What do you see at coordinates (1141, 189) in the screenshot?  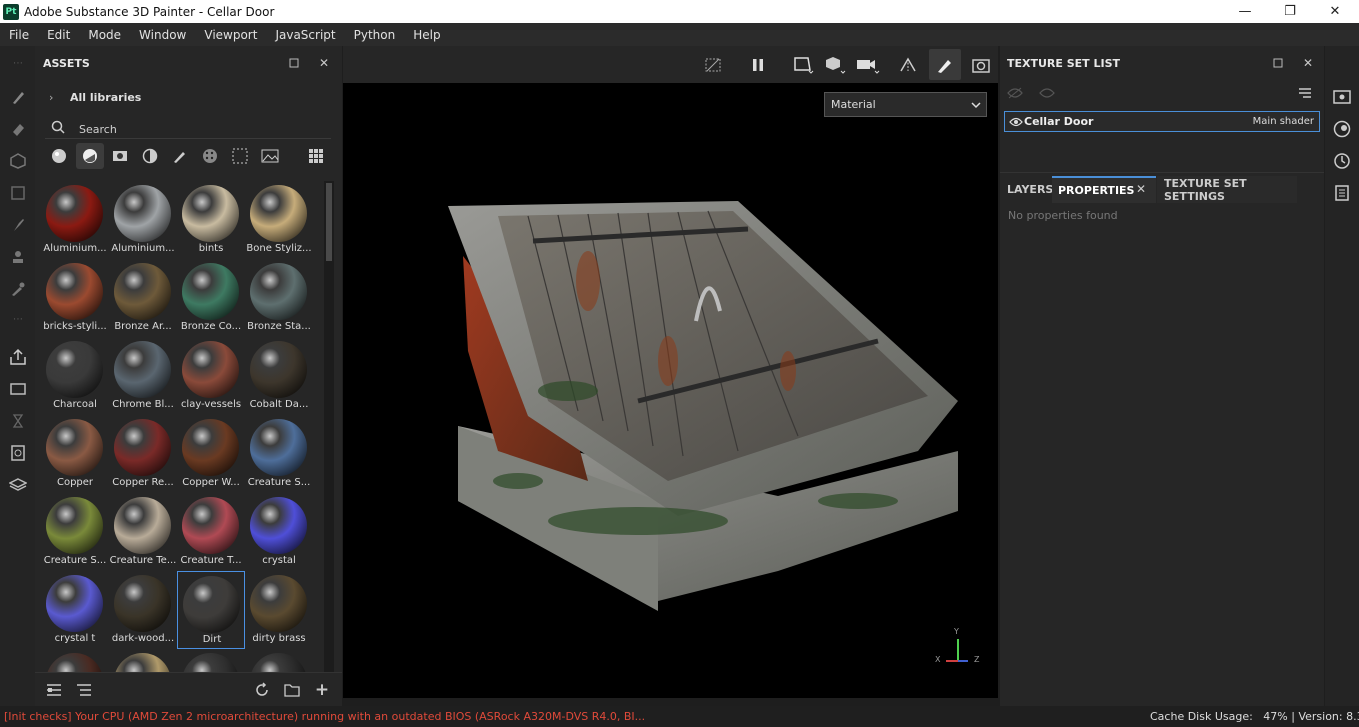 I see `close-tab-icon: ✕` at bounding box center [1141, 189].